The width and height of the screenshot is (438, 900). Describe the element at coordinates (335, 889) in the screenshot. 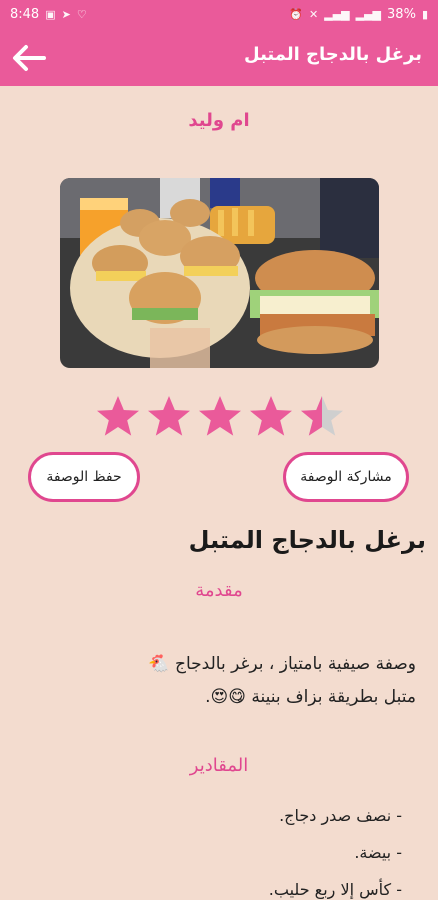

I see `ingredient-item: - كأس إلا ربع حليب.` at that location.